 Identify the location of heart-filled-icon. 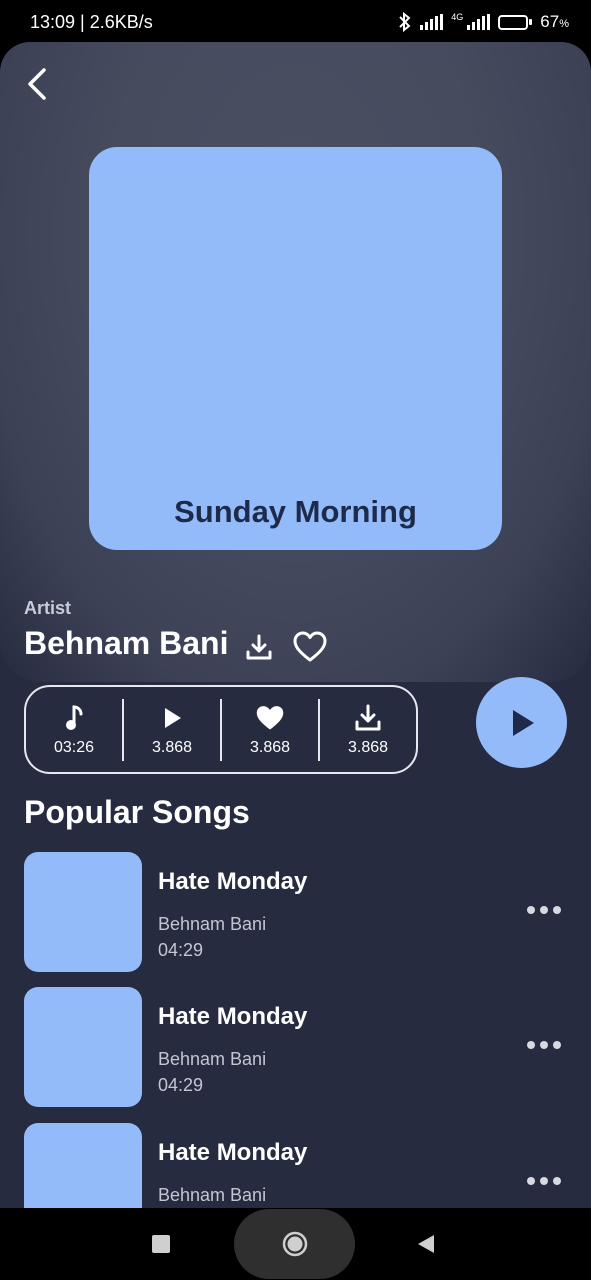
(270, 717).